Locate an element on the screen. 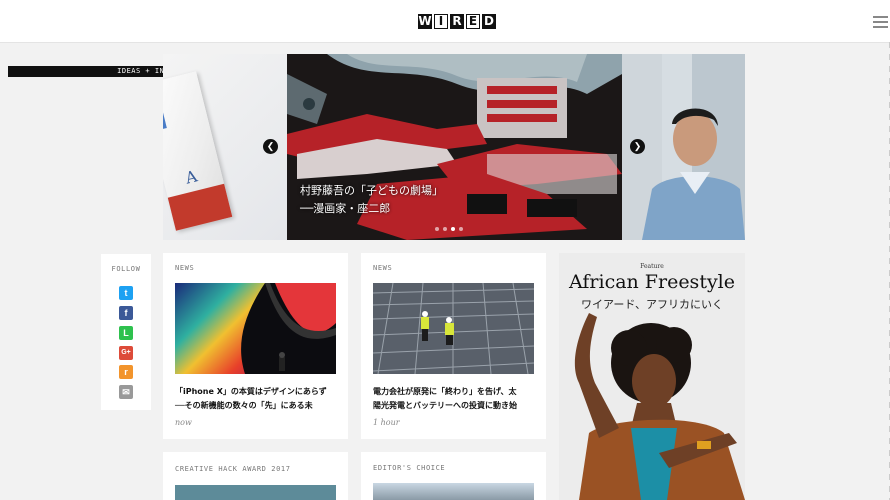  card-time: 1 hour is located at coordinates (386, 422).